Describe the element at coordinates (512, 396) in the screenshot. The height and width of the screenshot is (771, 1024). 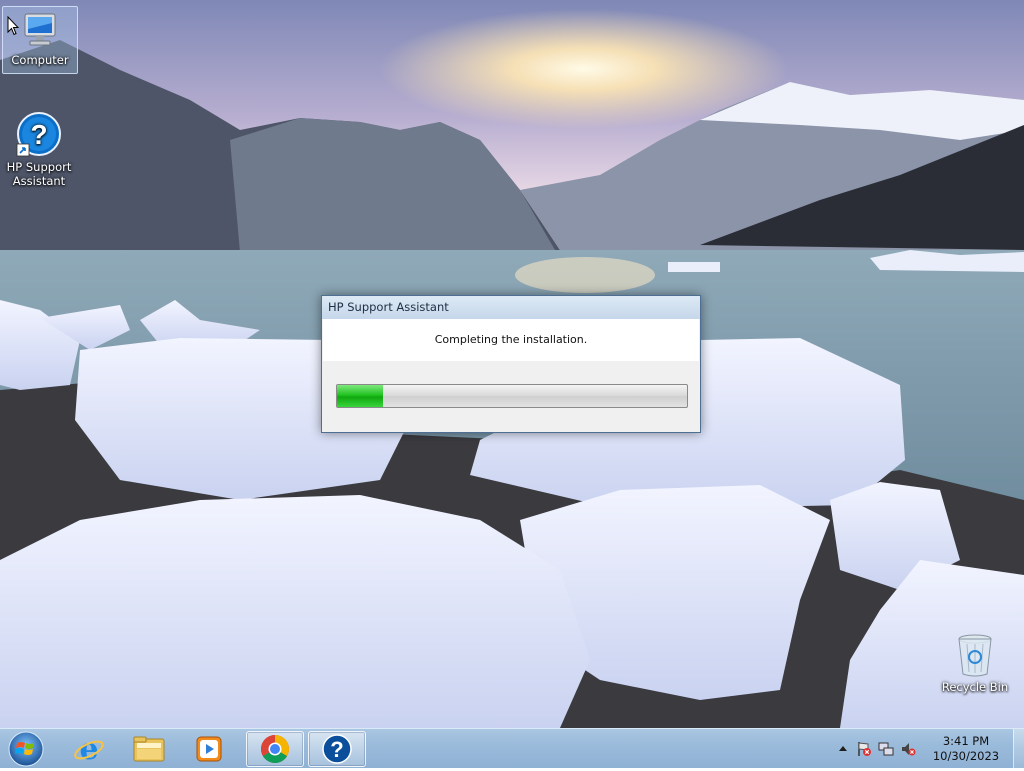
I see `install-progress-bar` at that location.